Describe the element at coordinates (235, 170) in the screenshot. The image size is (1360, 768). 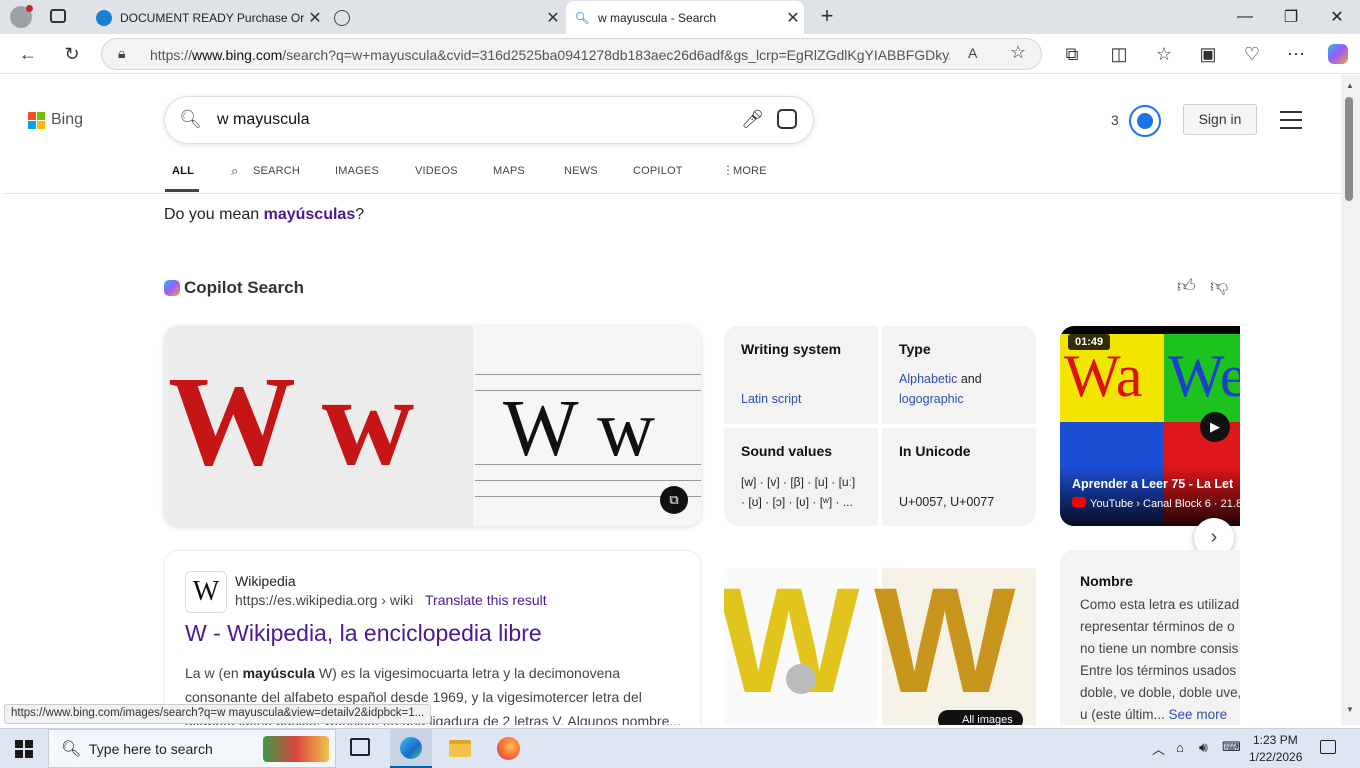
I see `search-copilot-icon: ⌕` at that location.